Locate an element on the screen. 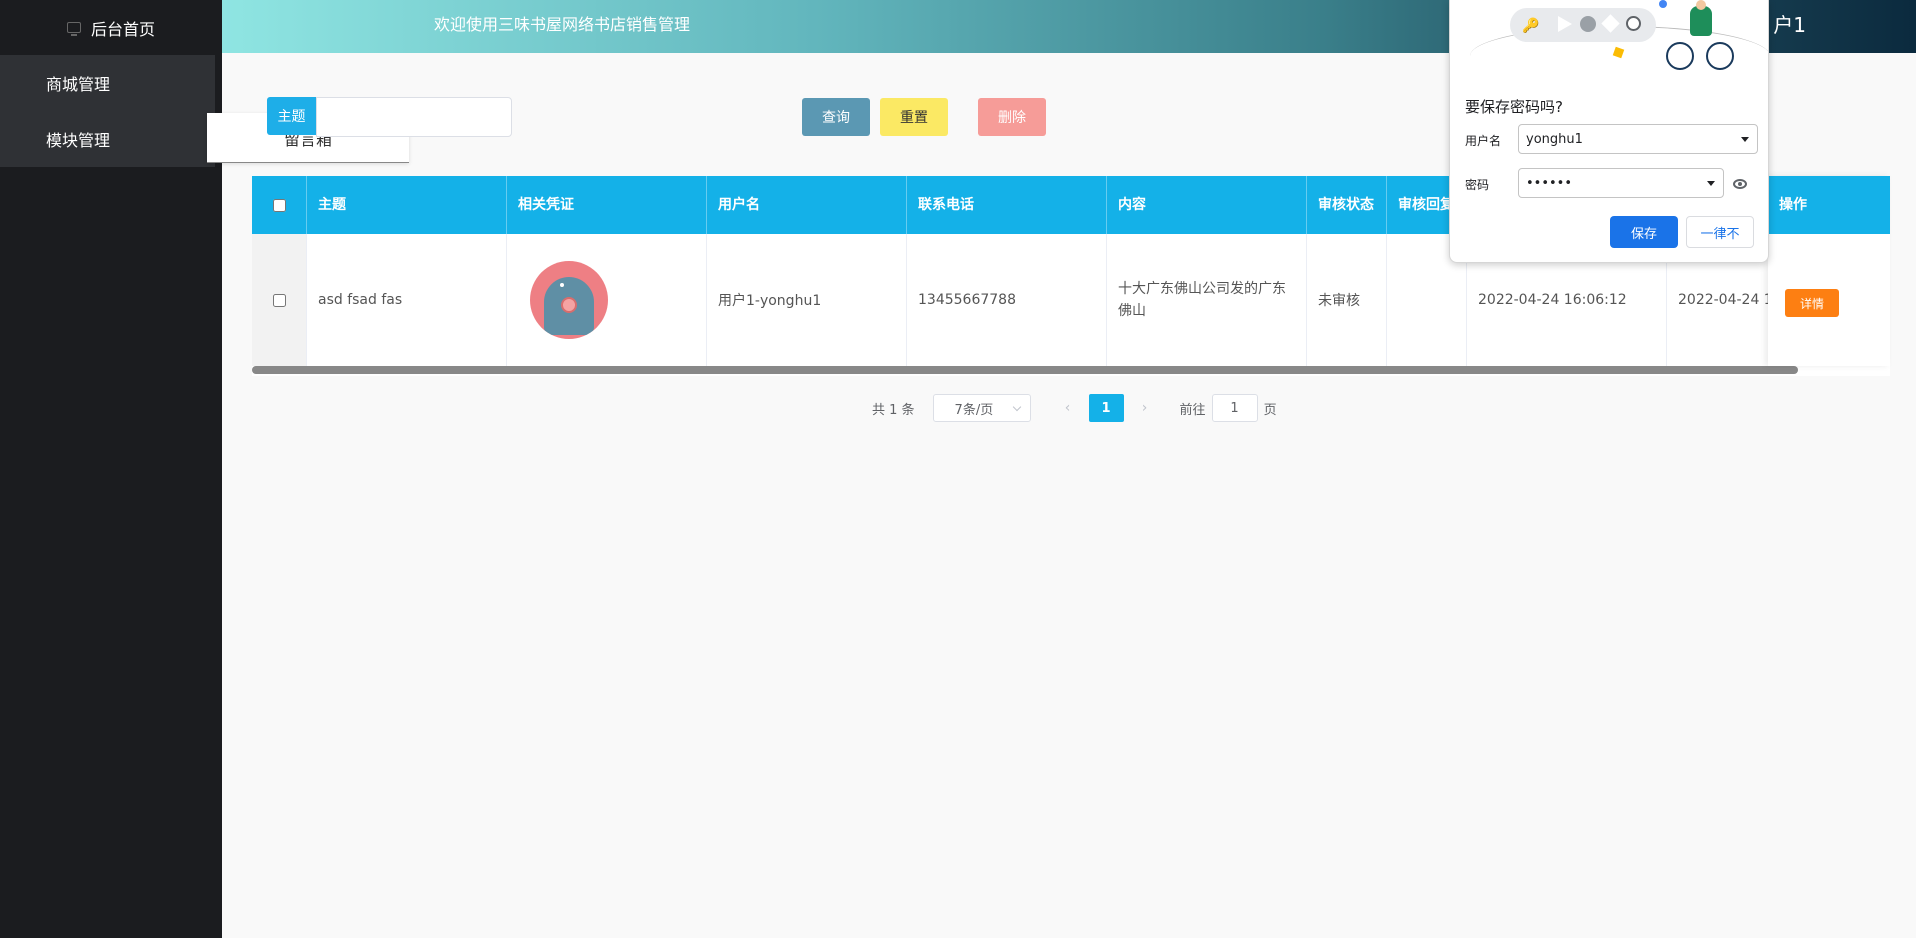 This screenshot has height=938, width=1916. action-column: 操作 is located at coordinates (1829, 271).